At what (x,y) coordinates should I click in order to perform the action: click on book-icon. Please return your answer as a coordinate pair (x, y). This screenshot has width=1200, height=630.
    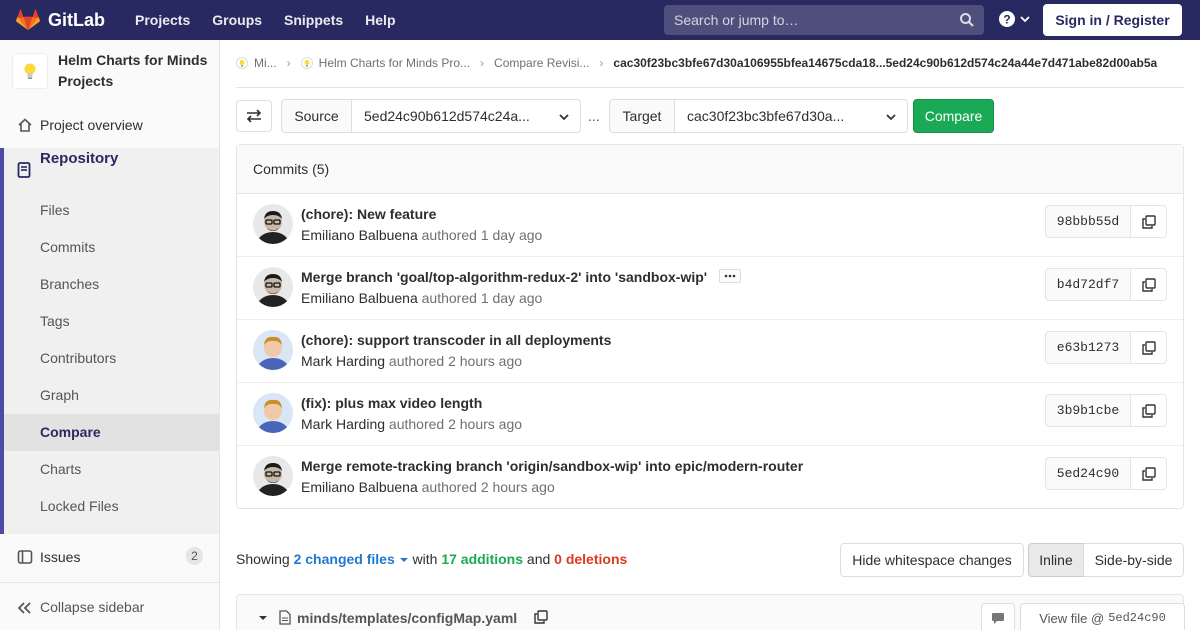
    Looking at the image, I should click on (24, 170).